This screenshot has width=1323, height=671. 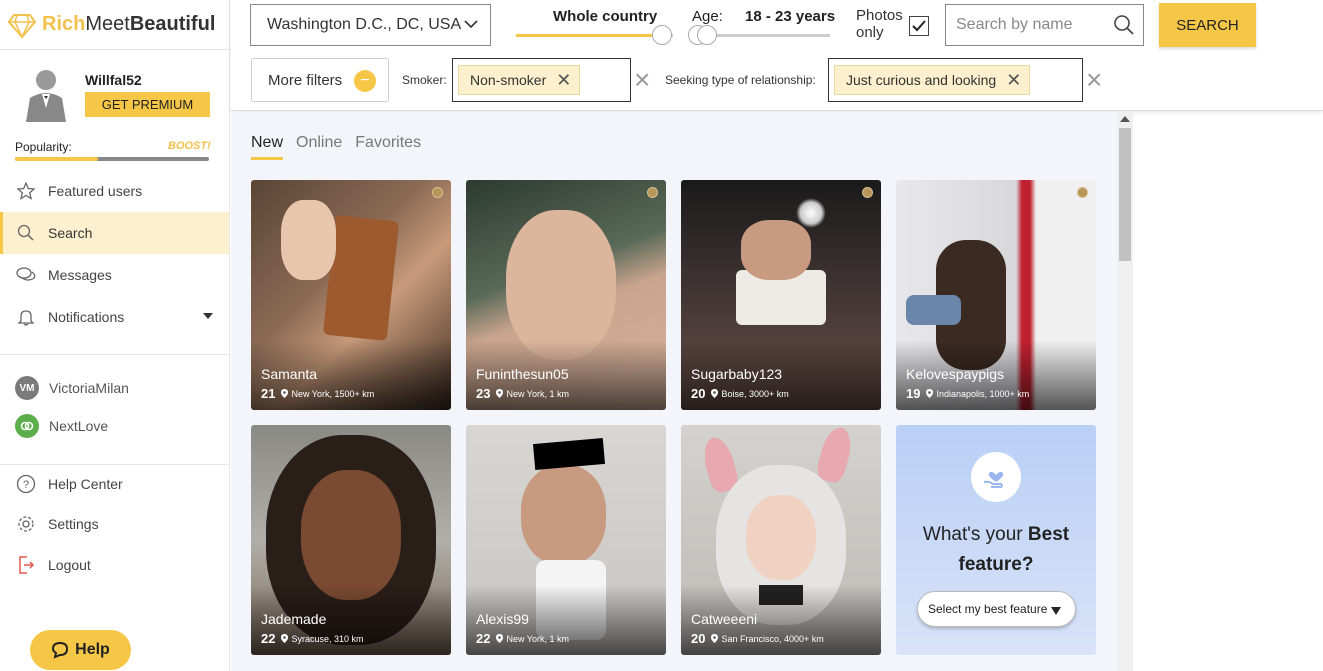 What do you see at coordinates (781, 540) in the screenshot?
I see `profile-card: Catweeeni 20 San Francisco, 4000+ km` at bounding box center [781, 540].